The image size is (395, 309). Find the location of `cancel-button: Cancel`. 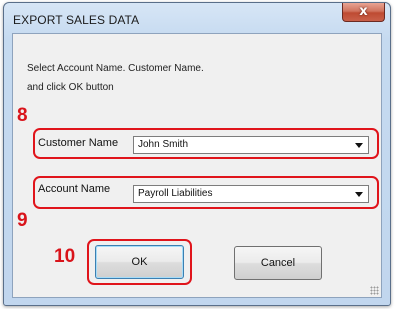

cancel-button: Cancel is located at coordinates (278, 263).